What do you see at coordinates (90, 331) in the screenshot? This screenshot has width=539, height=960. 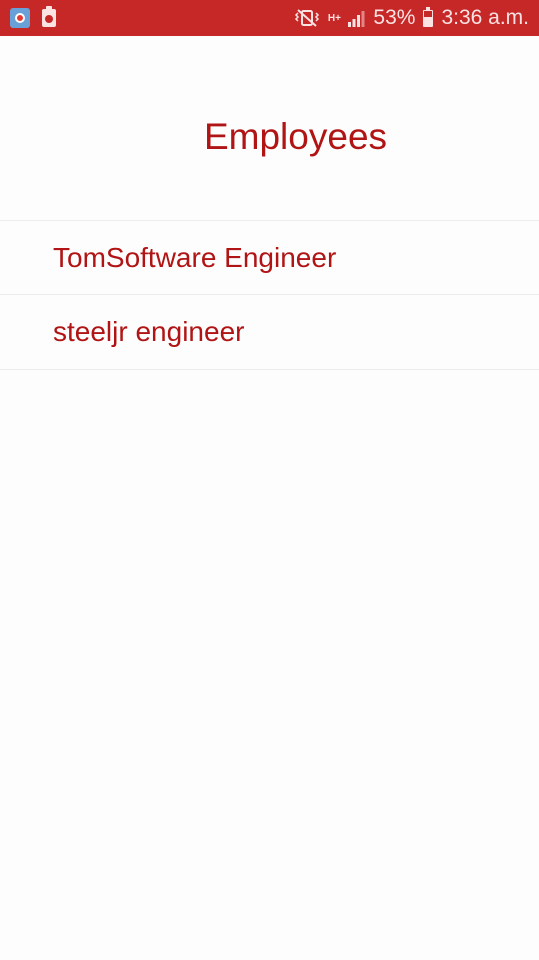 I see `employee-name: steeljr` at bounding box center [90, 331].